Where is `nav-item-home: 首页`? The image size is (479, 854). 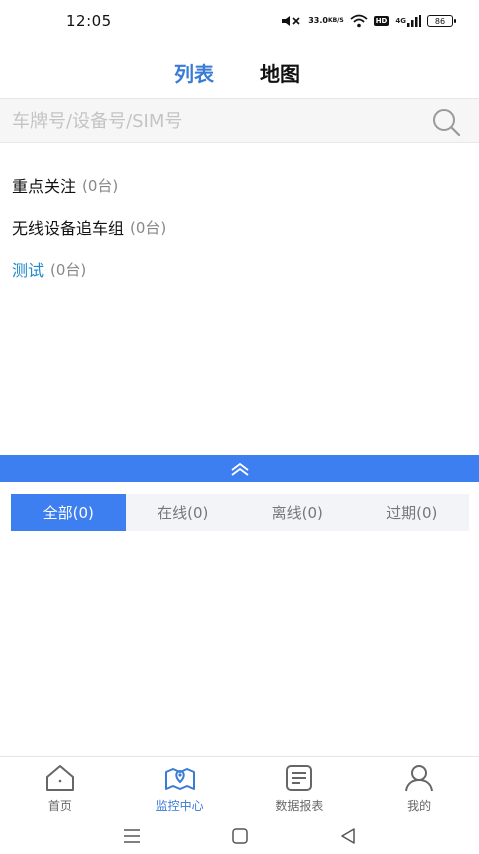
nav-item-home: 首页 is located at coordinates (60, 787).